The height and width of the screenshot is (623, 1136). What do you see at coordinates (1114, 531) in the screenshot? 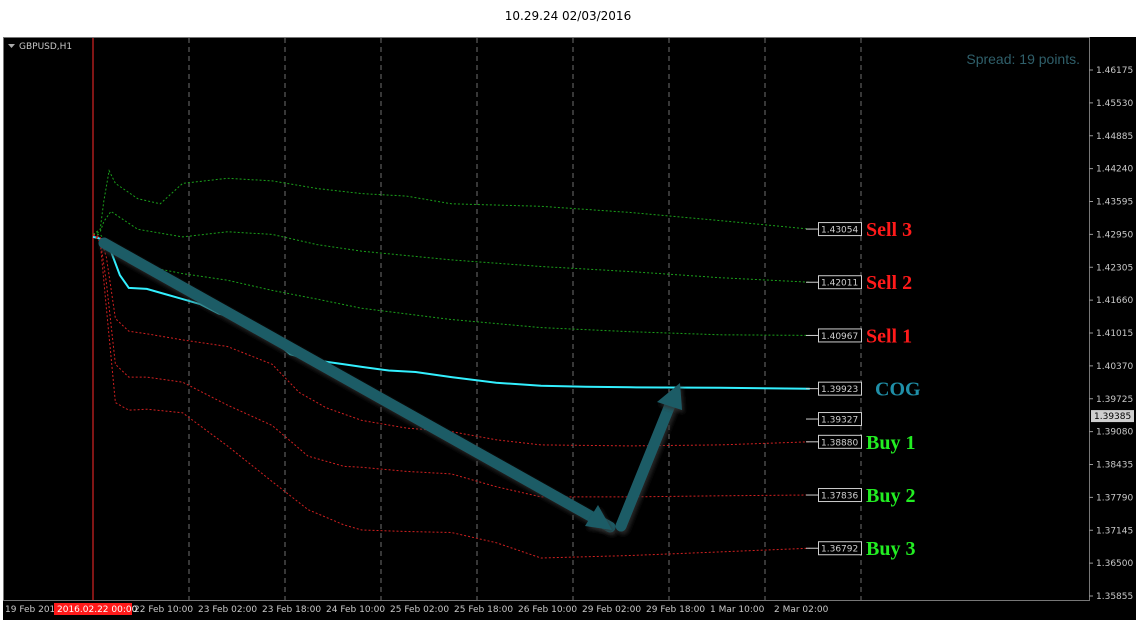
I see `y-tick-label: 1.37145` at bounding box center [1114, 531].